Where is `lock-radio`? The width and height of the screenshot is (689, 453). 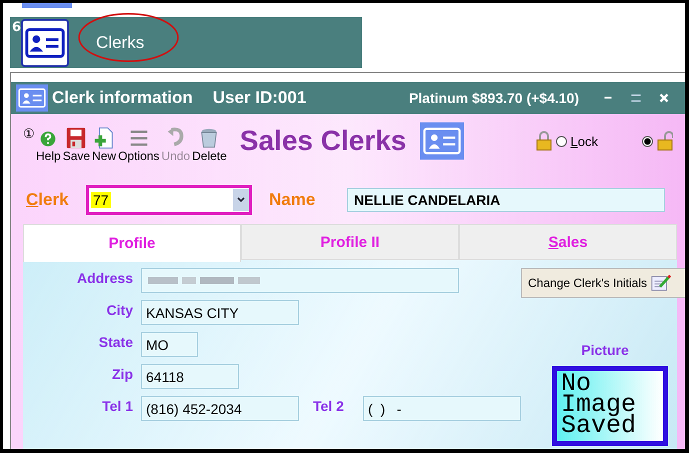 lock-radio is located at coordinates (561, 141).